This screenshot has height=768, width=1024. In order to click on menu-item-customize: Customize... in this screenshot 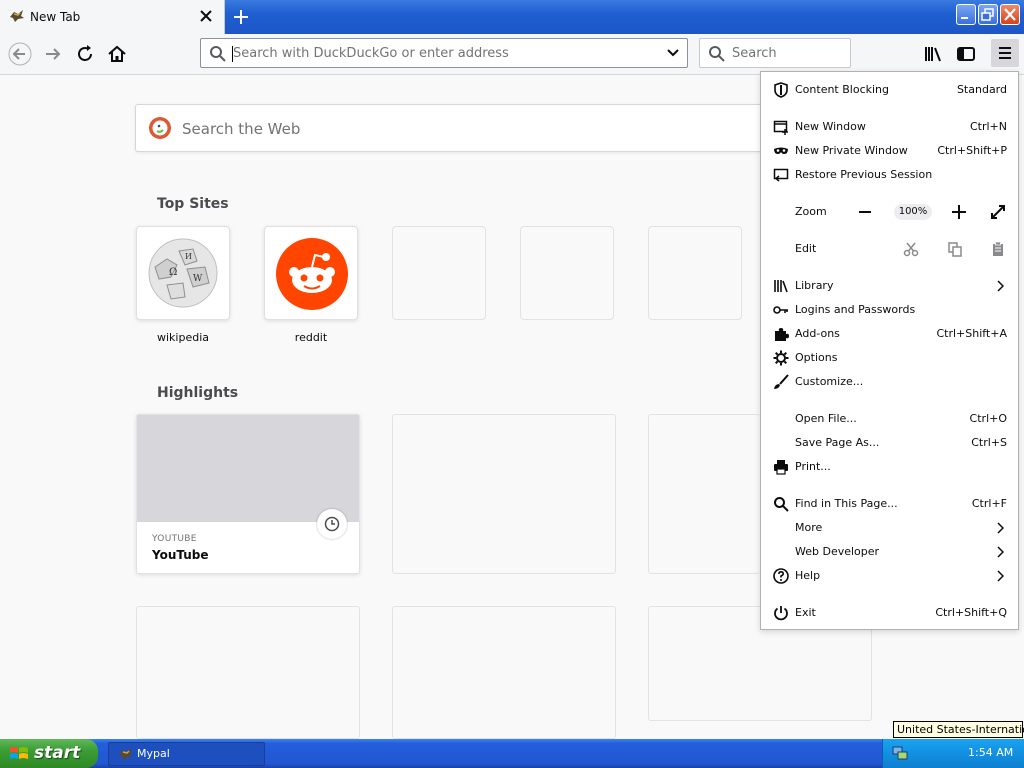, I will do `click(889, 382)`.